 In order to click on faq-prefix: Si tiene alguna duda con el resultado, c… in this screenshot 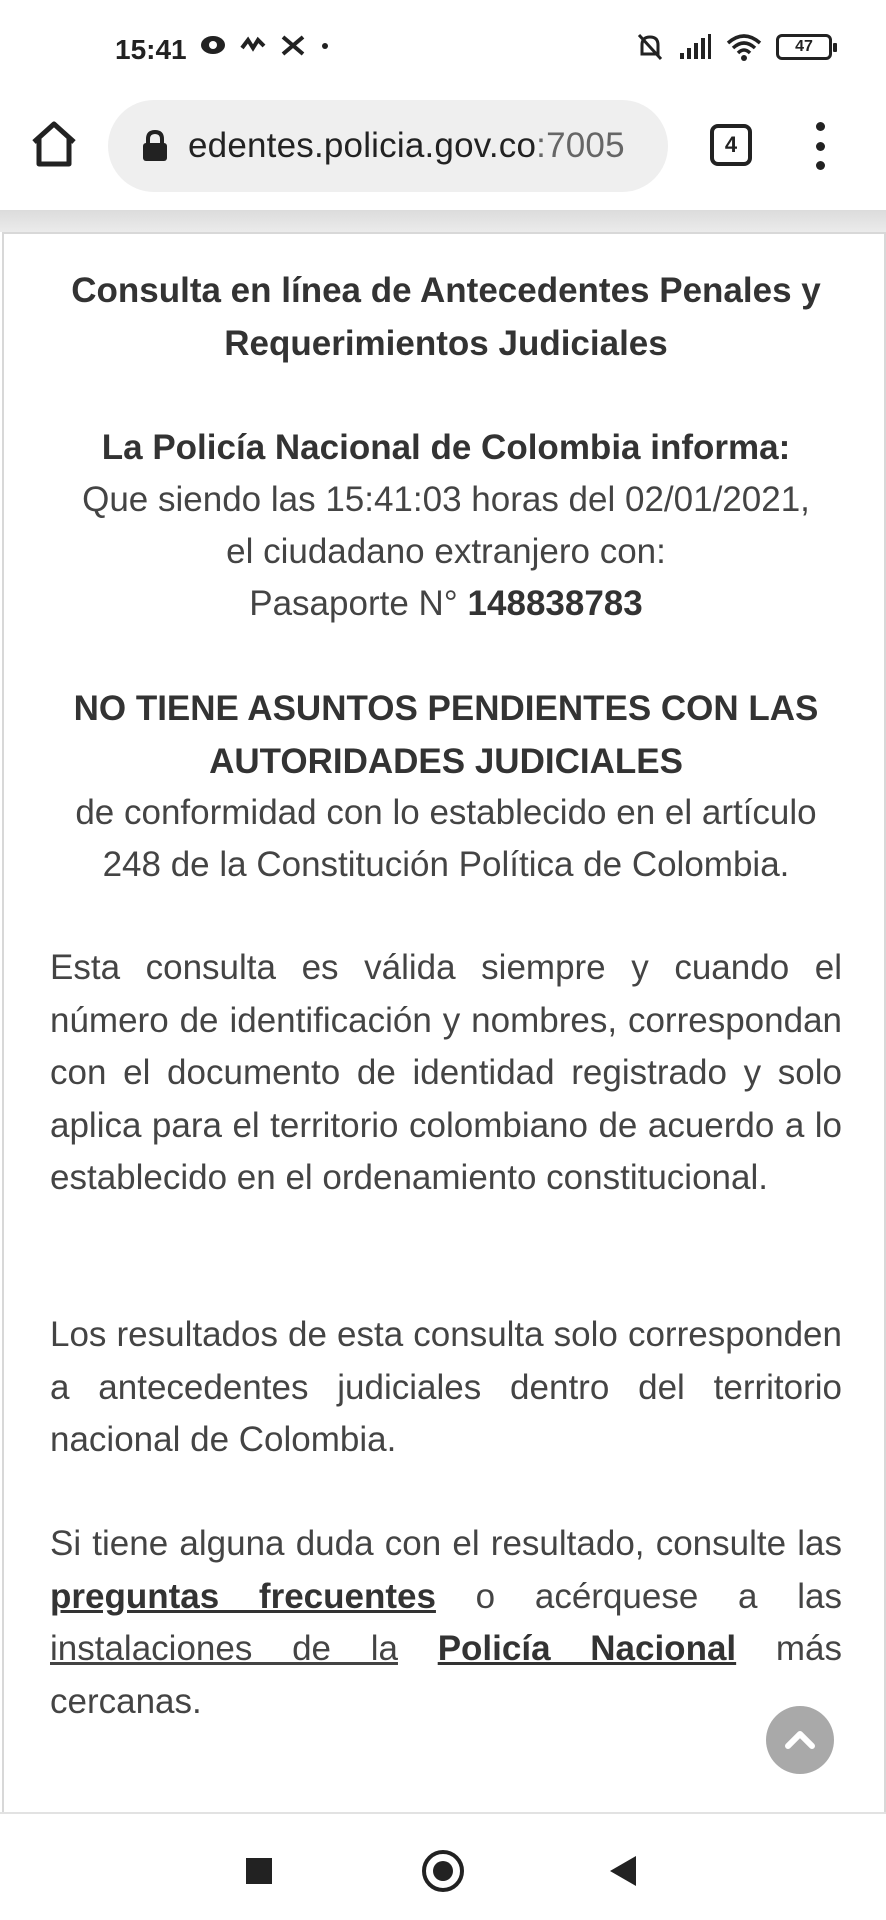, I will do `click(446, 1543)`.